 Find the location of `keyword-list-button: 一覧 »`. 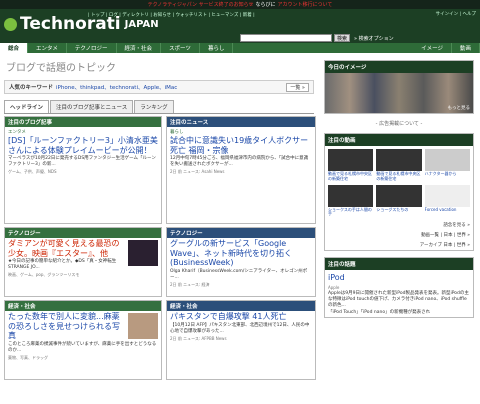

keyword-list-button: 一覧 » is located at coordinates (297, 87).